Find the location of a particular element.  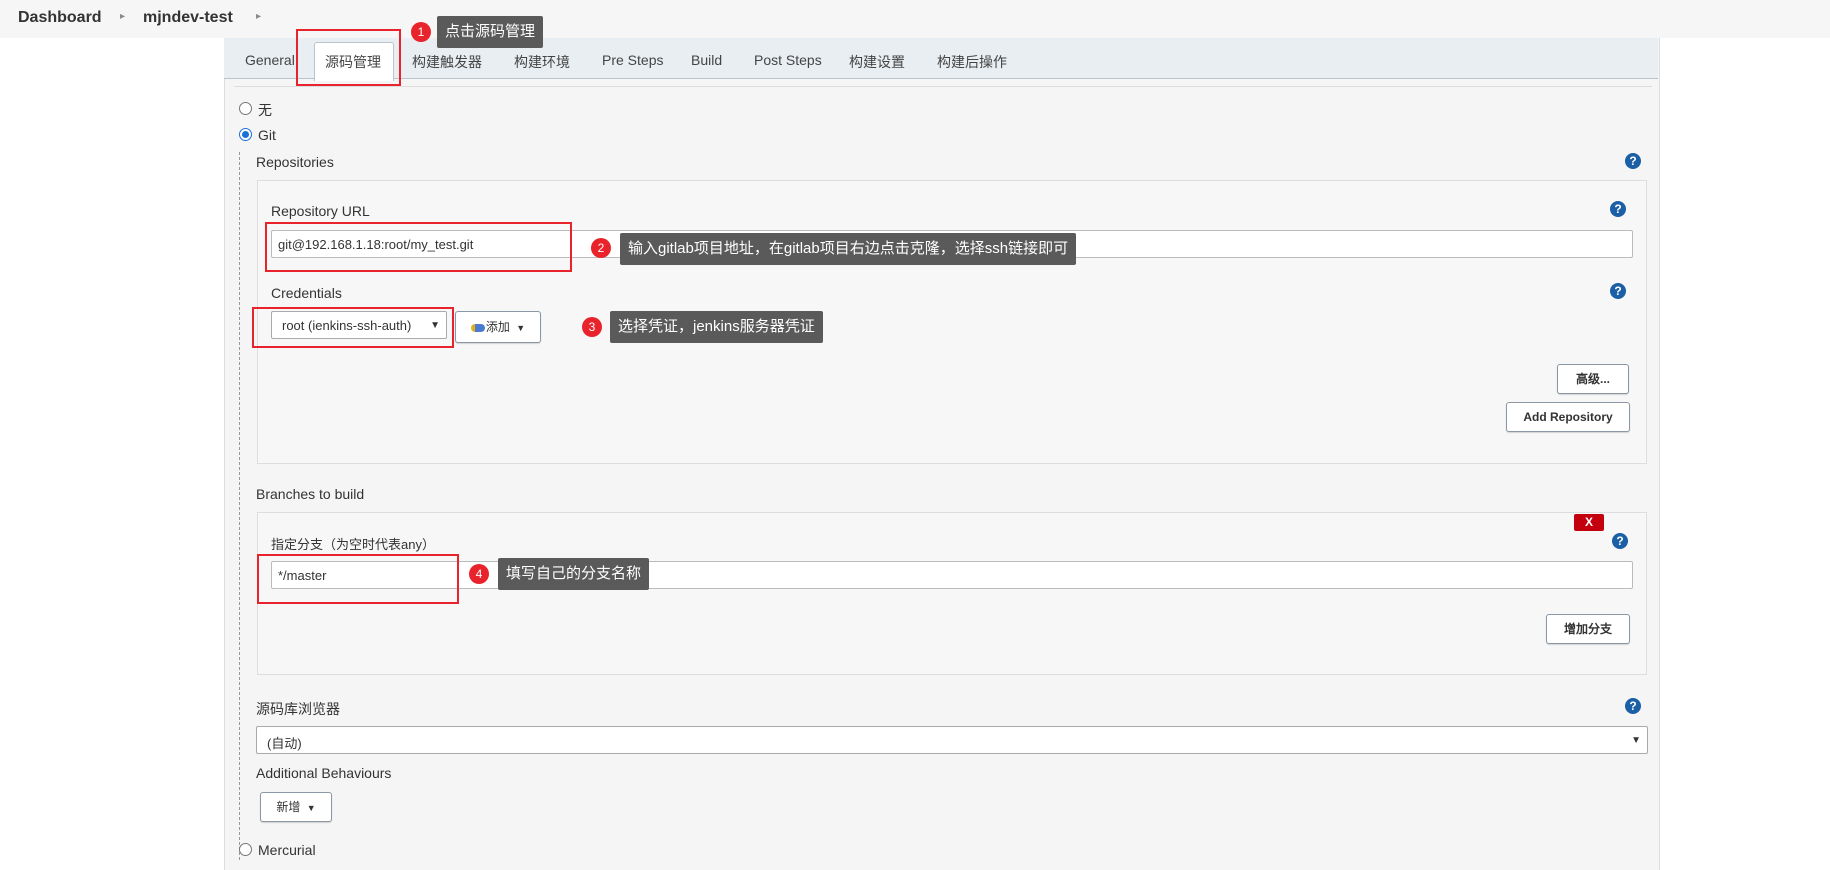

annotation-badge-4: 4 is located at coordinates (479, 574).